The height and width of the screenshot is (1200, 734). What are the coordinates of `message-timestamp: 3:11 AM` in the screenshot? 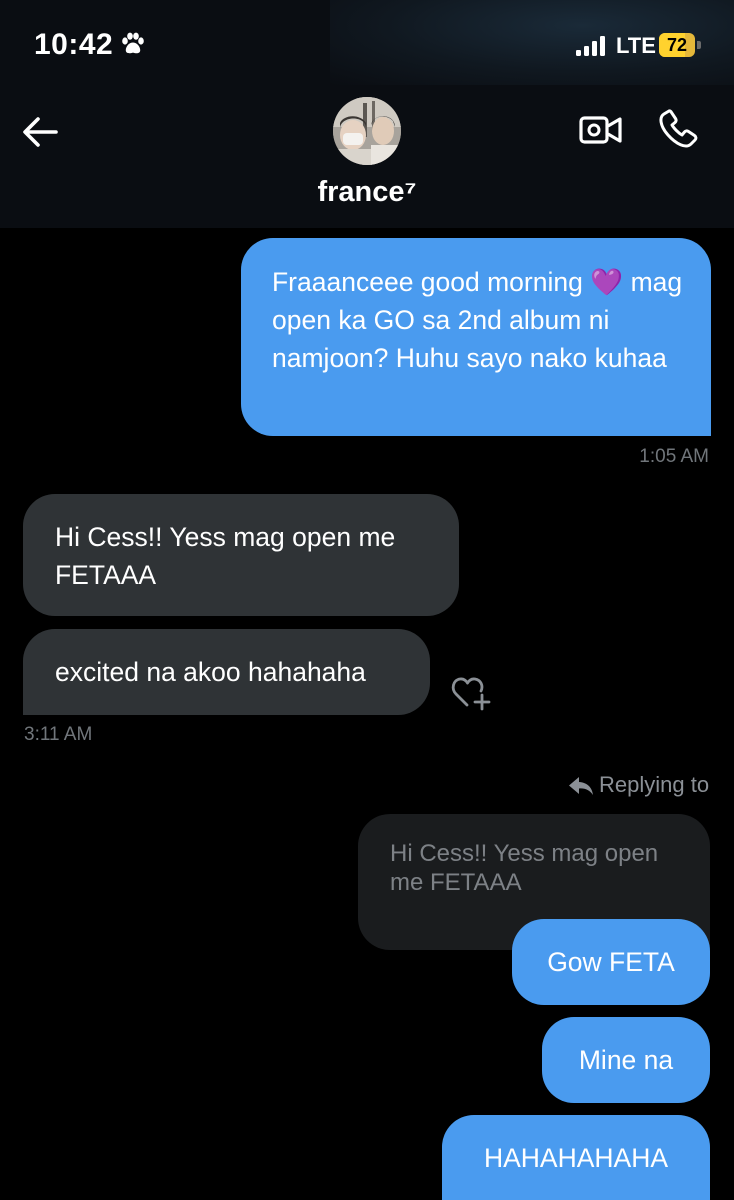 It's located at (58, 734).